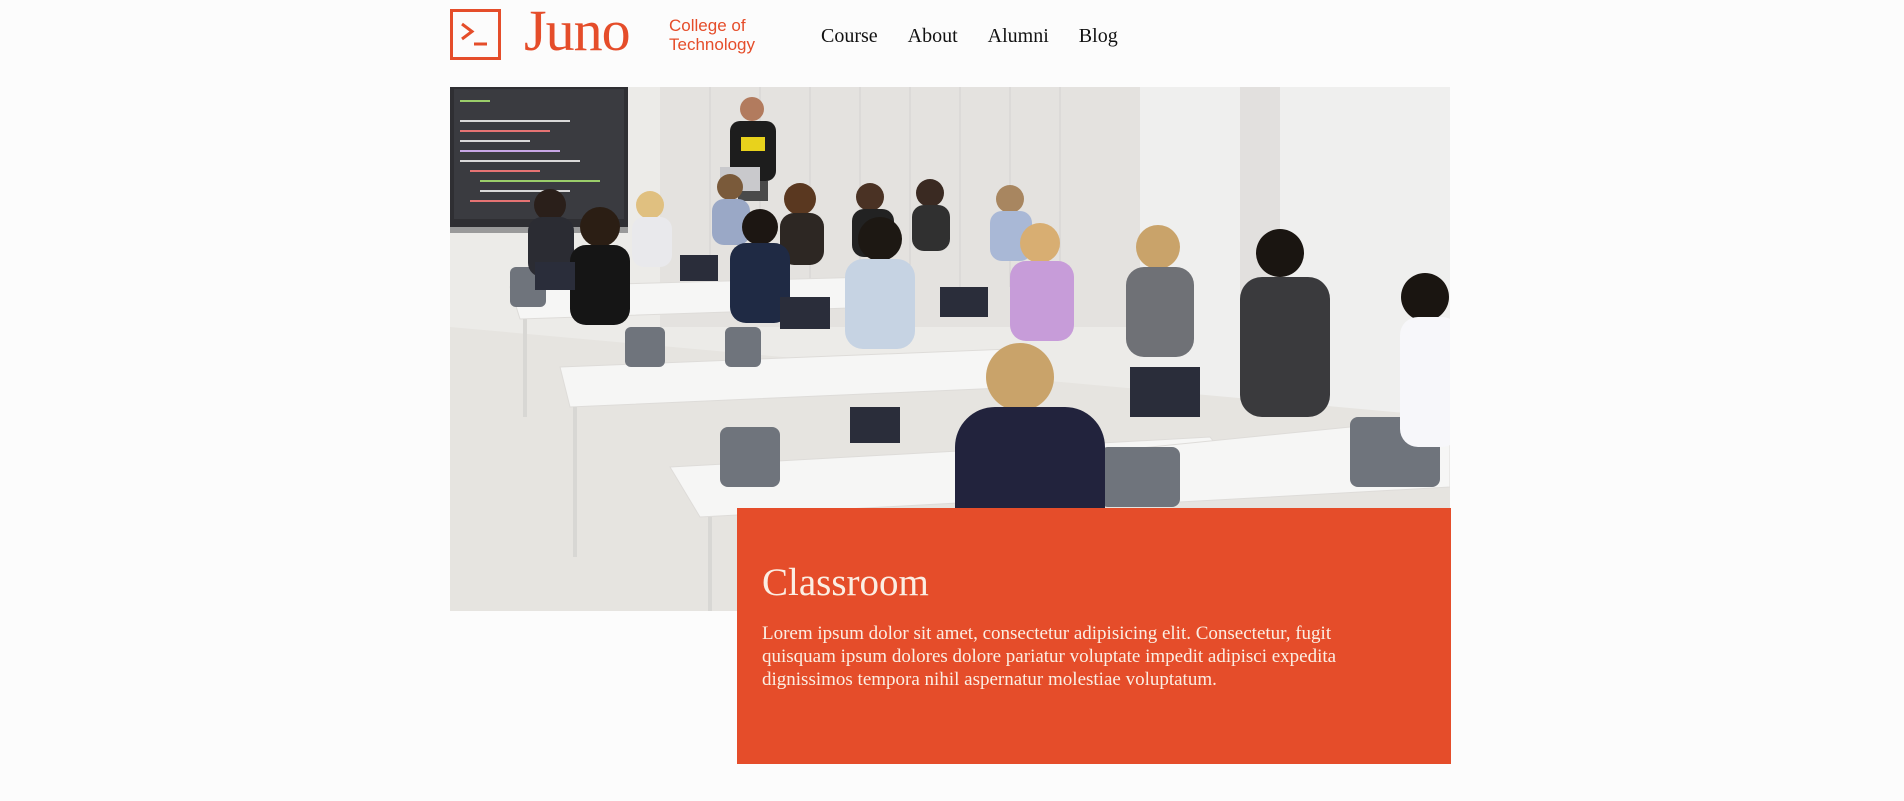 The width and height of the screenshot is (1904, 801). Describe the element at coordinates (577, 31) in the screenshot. I see `brand-name: Juno` at that location.